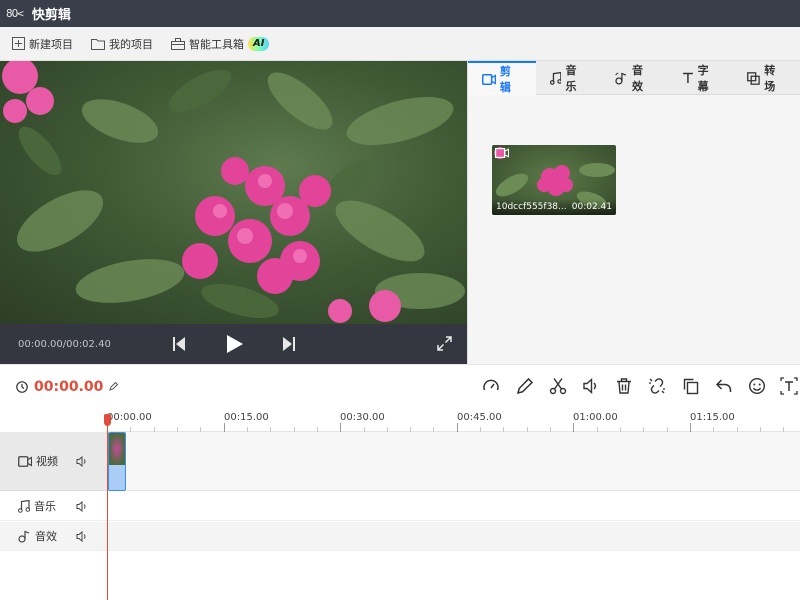 The image size is (800, 600). I want to click on my-projects-label: 我的项目, so click(131, 44).